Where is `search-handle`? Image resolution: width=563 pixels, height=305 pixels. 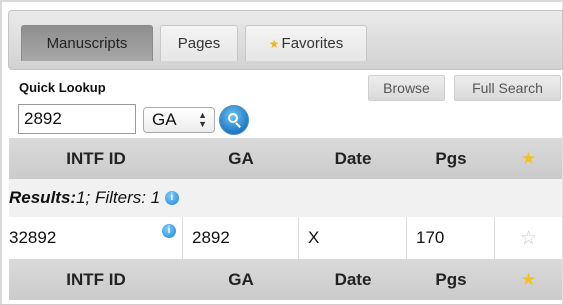 search-handle is located at coordinates (238, 125).